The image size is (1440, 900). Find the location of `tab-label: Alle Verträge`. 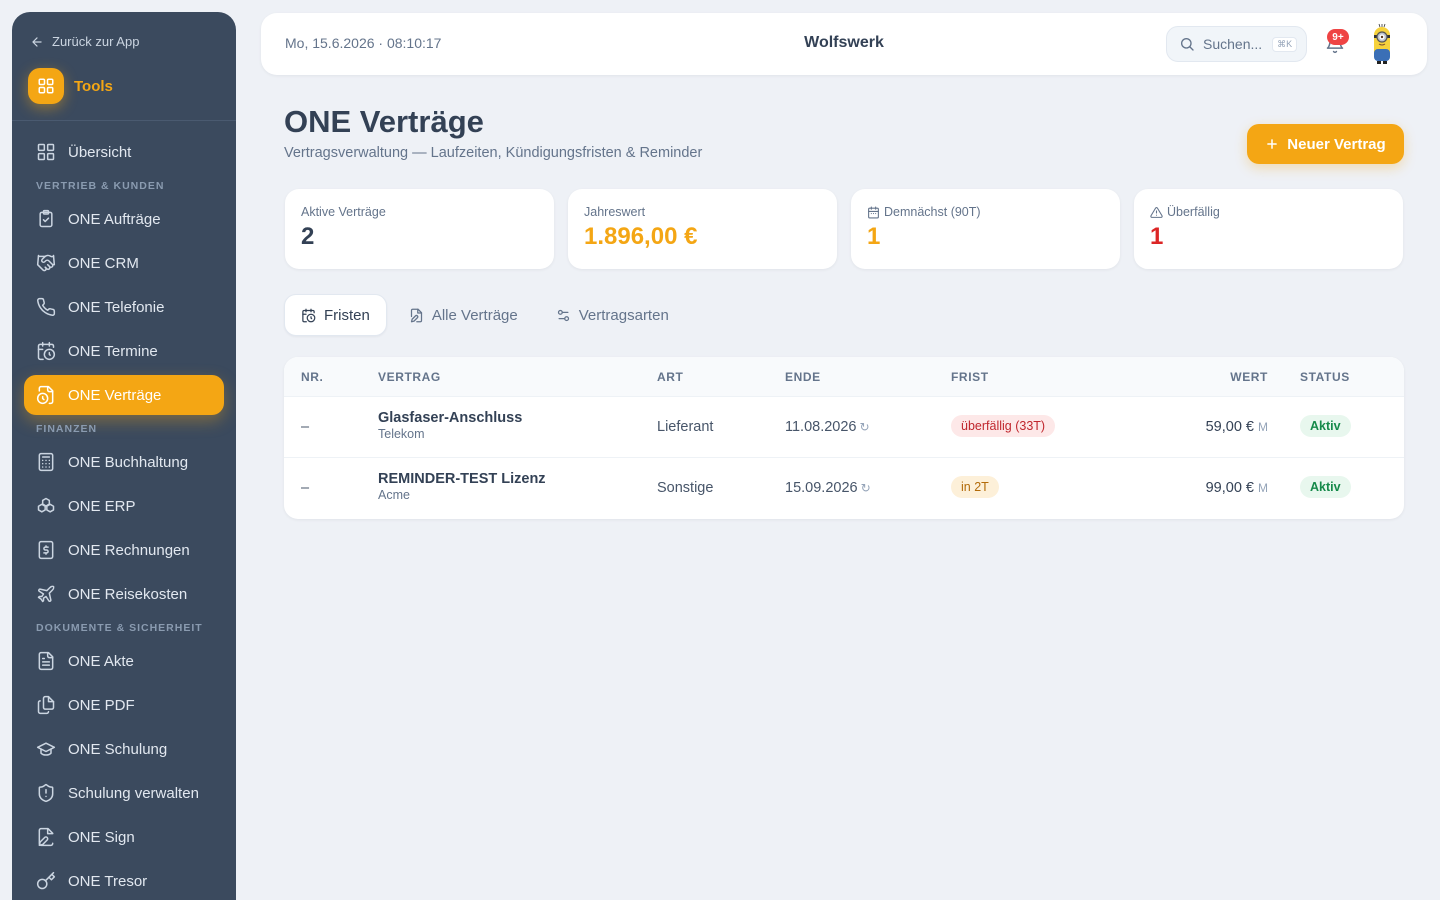

tab-label: Alle Verträge is located at coordinates (474, 315).